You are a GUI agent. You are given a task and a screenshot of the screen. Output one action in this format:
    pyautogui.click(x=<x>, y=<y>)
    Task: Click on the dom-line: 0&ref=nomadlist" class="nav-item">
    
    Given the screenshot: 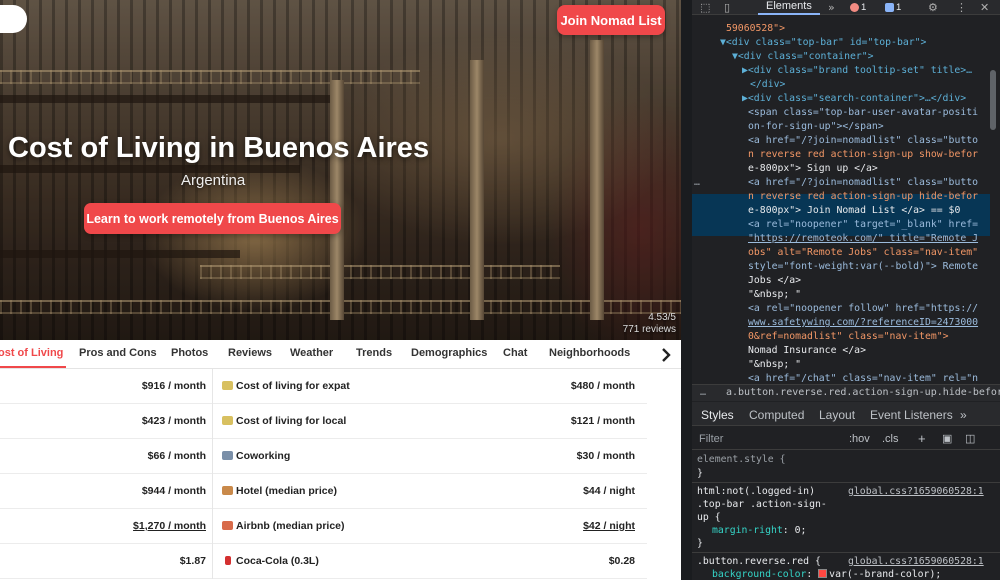 What is the action you would take?
    pyautogui.click(x=848, y=337)
    